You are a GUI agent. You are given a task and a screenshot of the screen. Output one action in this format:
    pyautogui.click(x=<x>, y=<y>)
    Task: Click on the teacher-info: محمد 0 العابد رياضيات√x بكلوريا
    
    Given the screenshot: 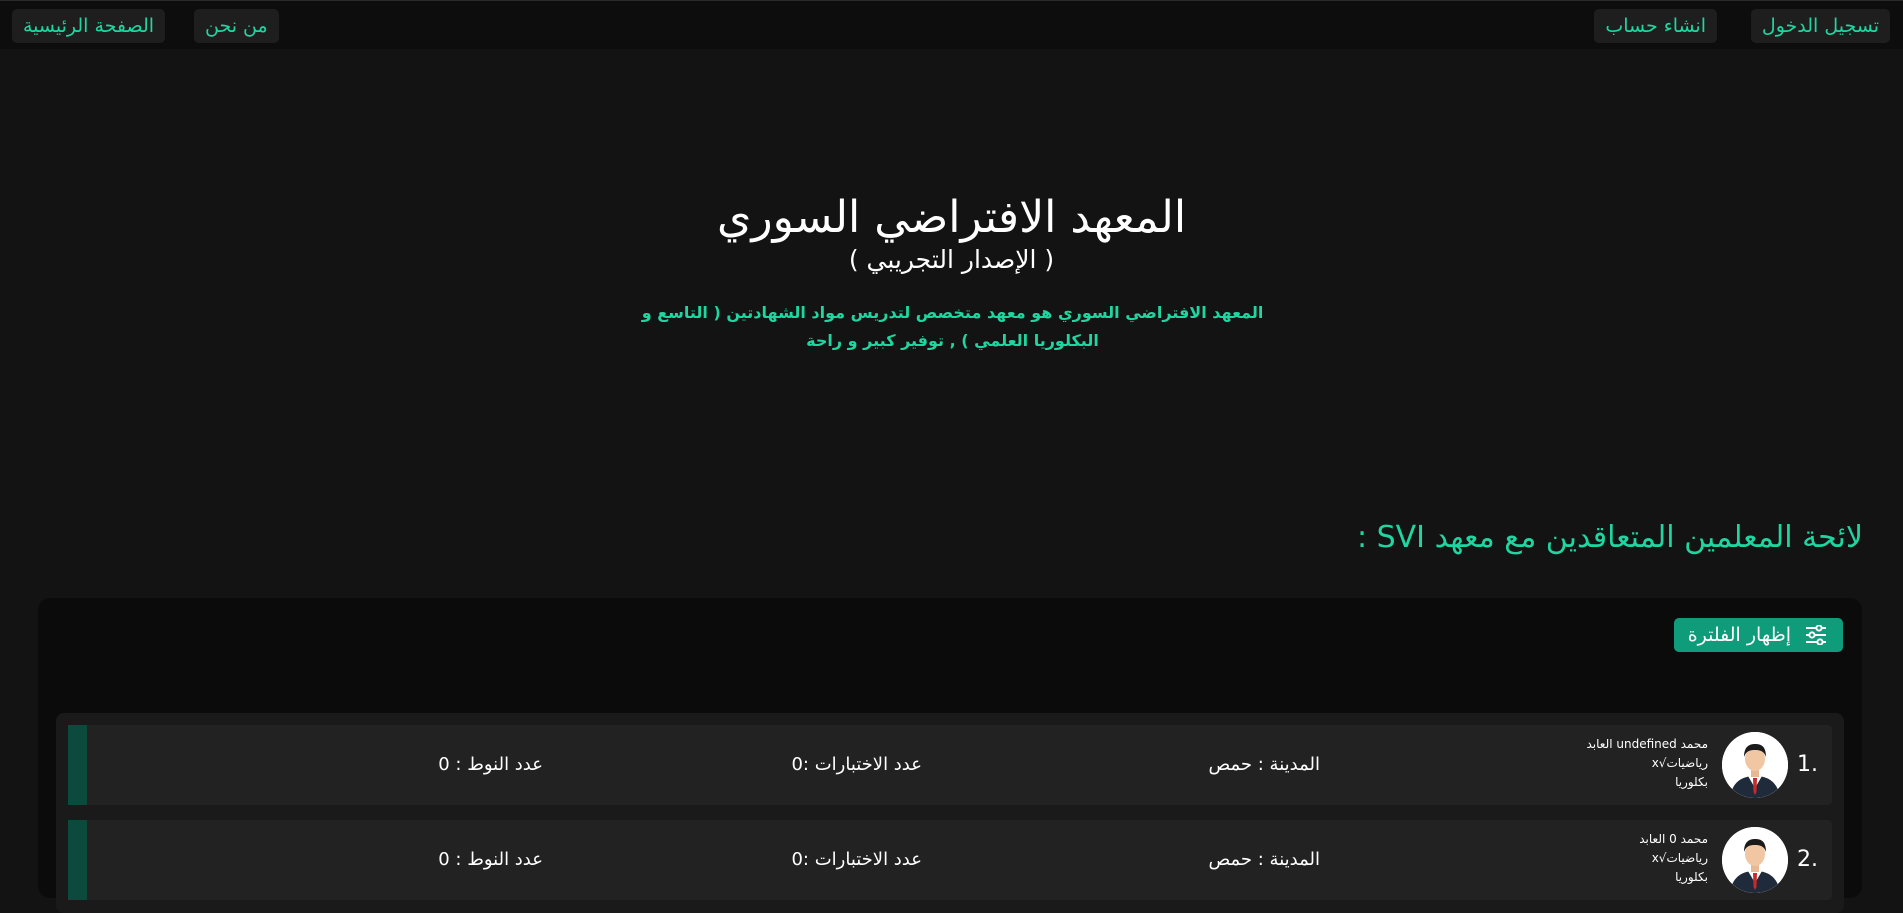 What is the action you would take?
    pyautogui.click(x=1673, y=858)
    